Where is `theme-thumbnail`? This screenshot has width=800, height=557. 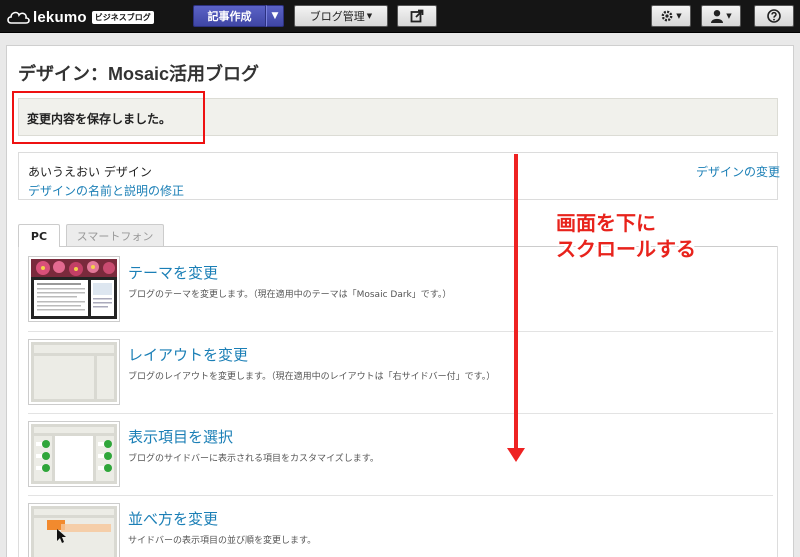
theme-thumbnail is located at coordinates (74, 289).